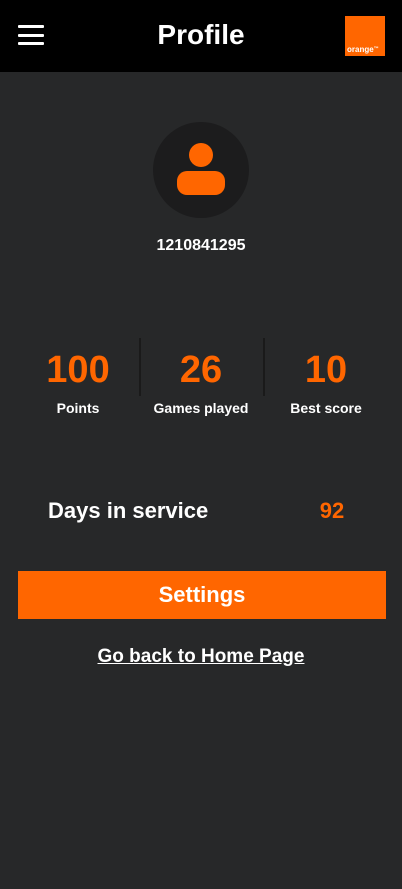 This screenshot has width=402, height=889. I want to click on stat-value: 100, so click(78, 370).